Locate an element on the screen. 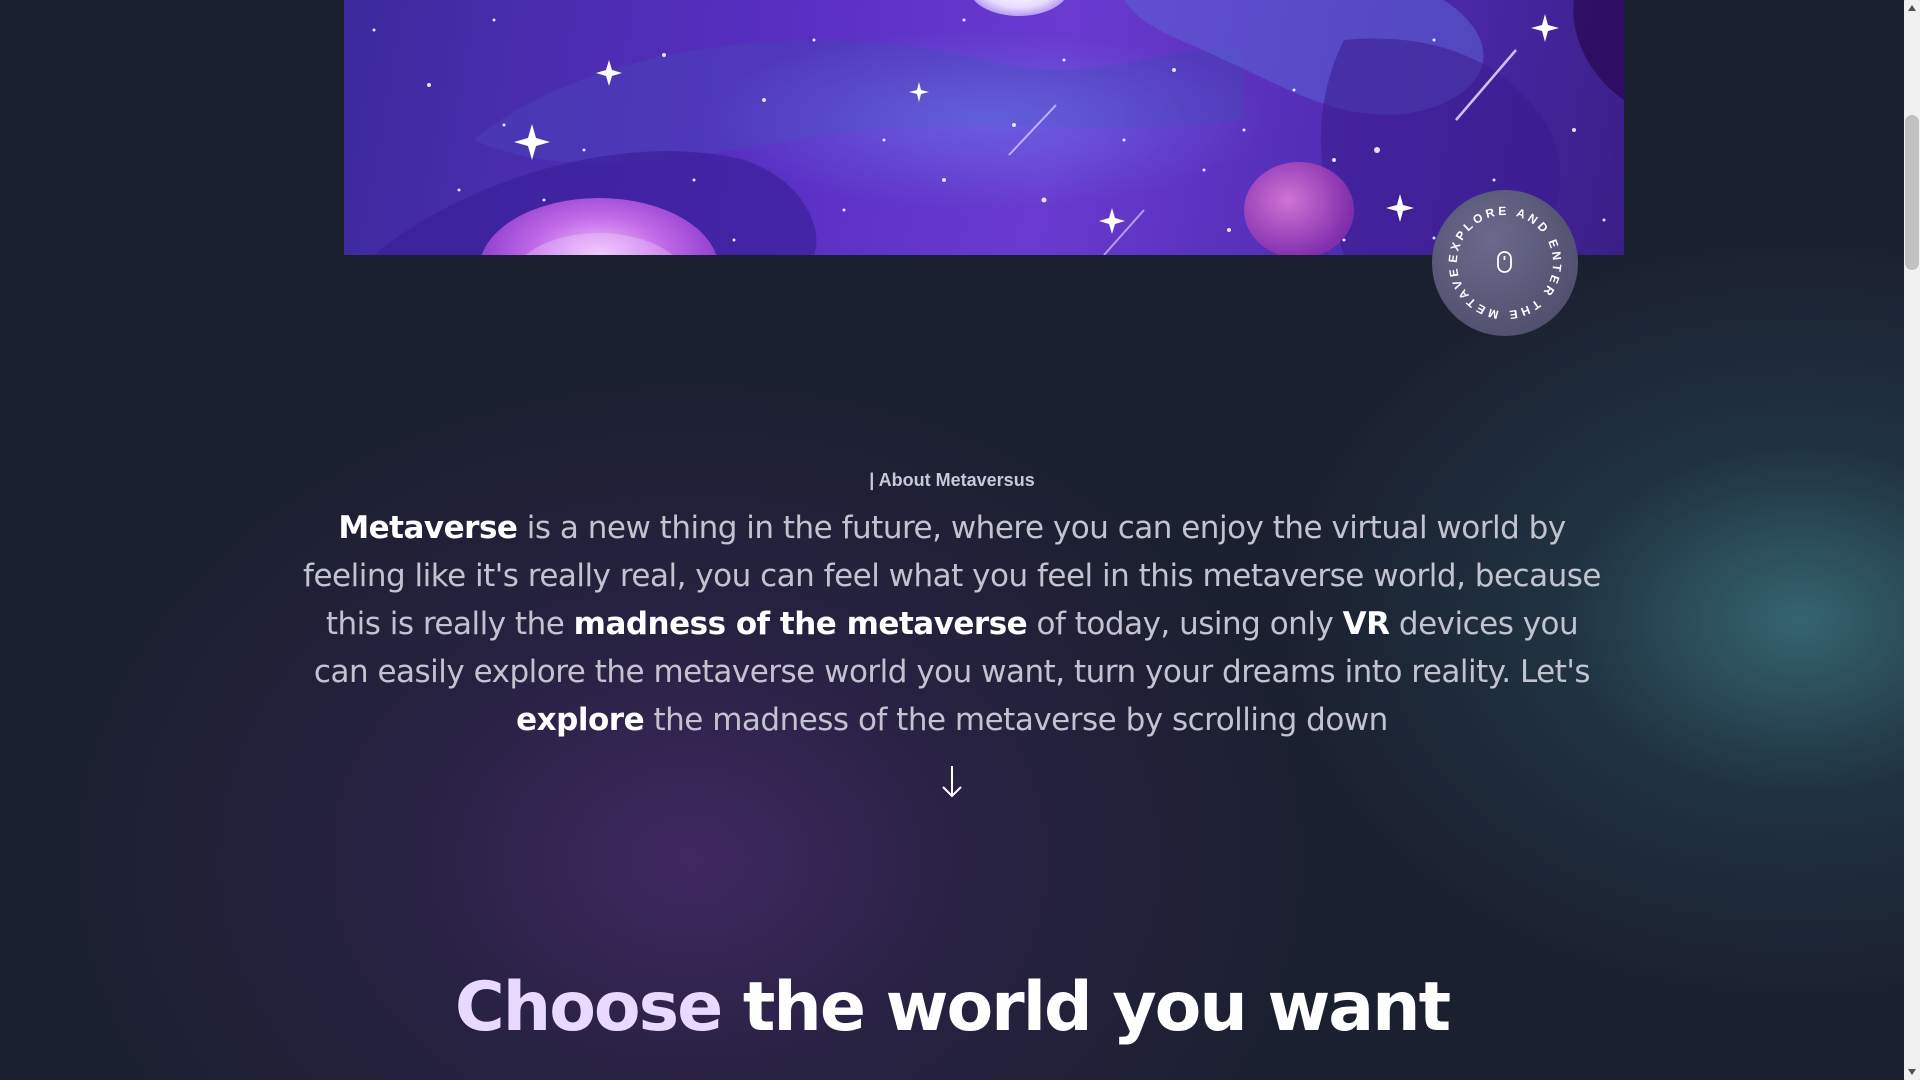  highlight-explore: explore is located at coordinates (580, 720).